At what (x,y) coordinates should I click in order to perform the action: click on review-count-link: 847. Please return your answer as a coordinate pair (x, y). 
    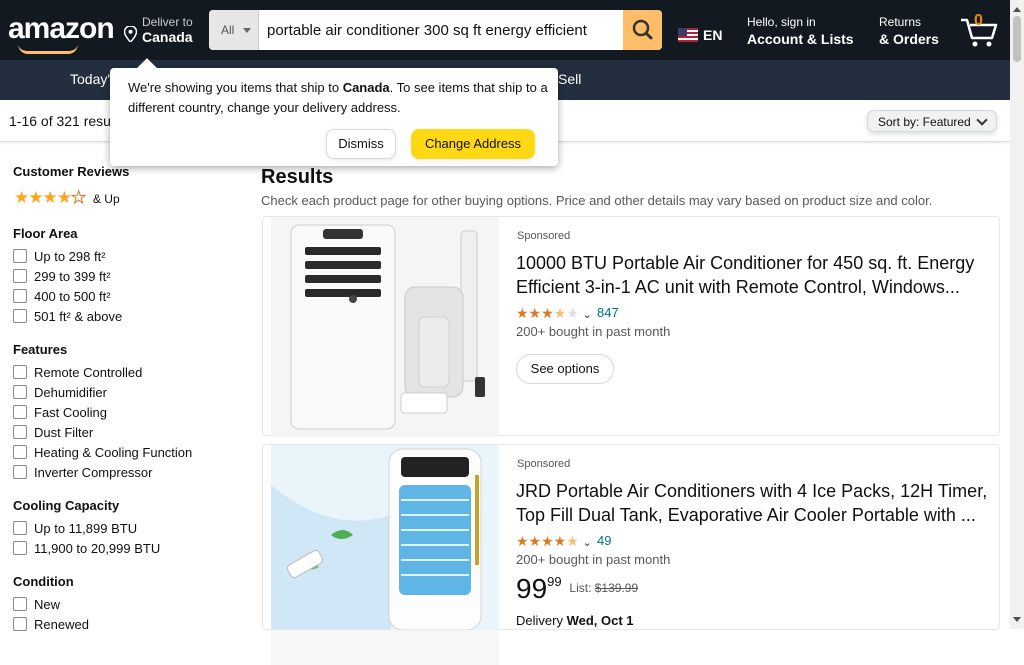
    Looking at the image, I should click on (608, 312).